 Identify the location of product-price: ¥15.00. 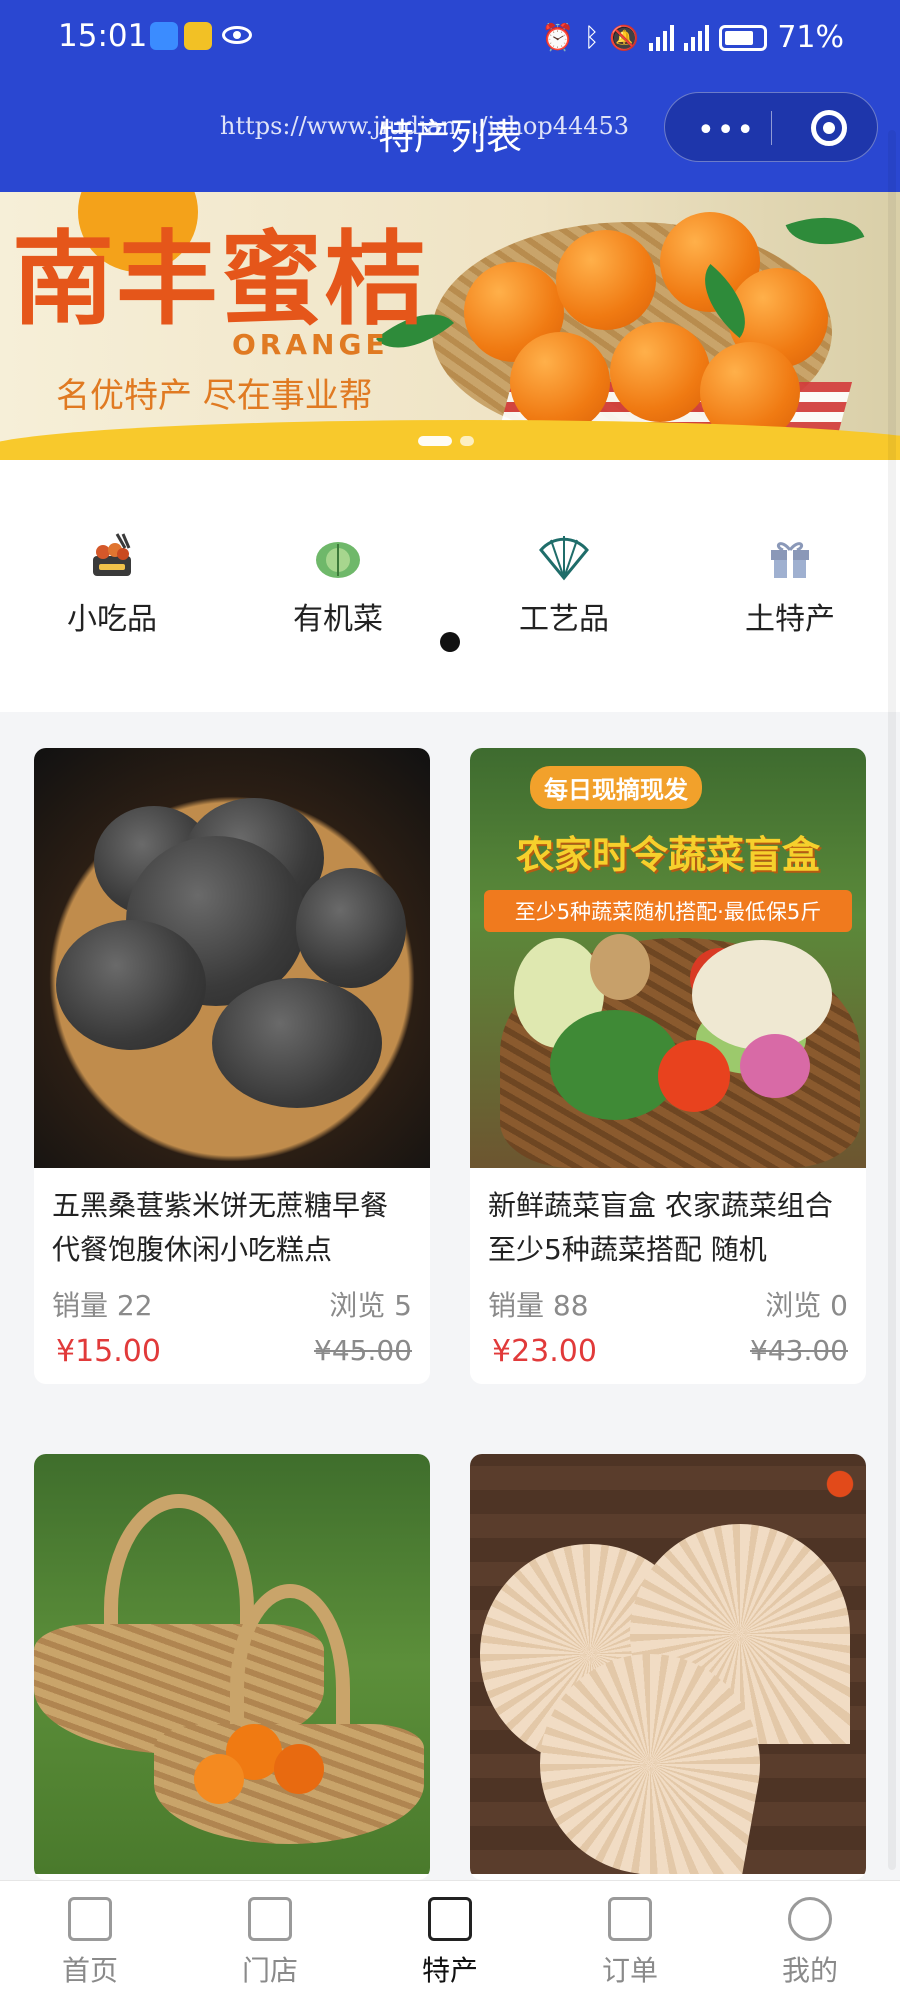
(108, 1351).